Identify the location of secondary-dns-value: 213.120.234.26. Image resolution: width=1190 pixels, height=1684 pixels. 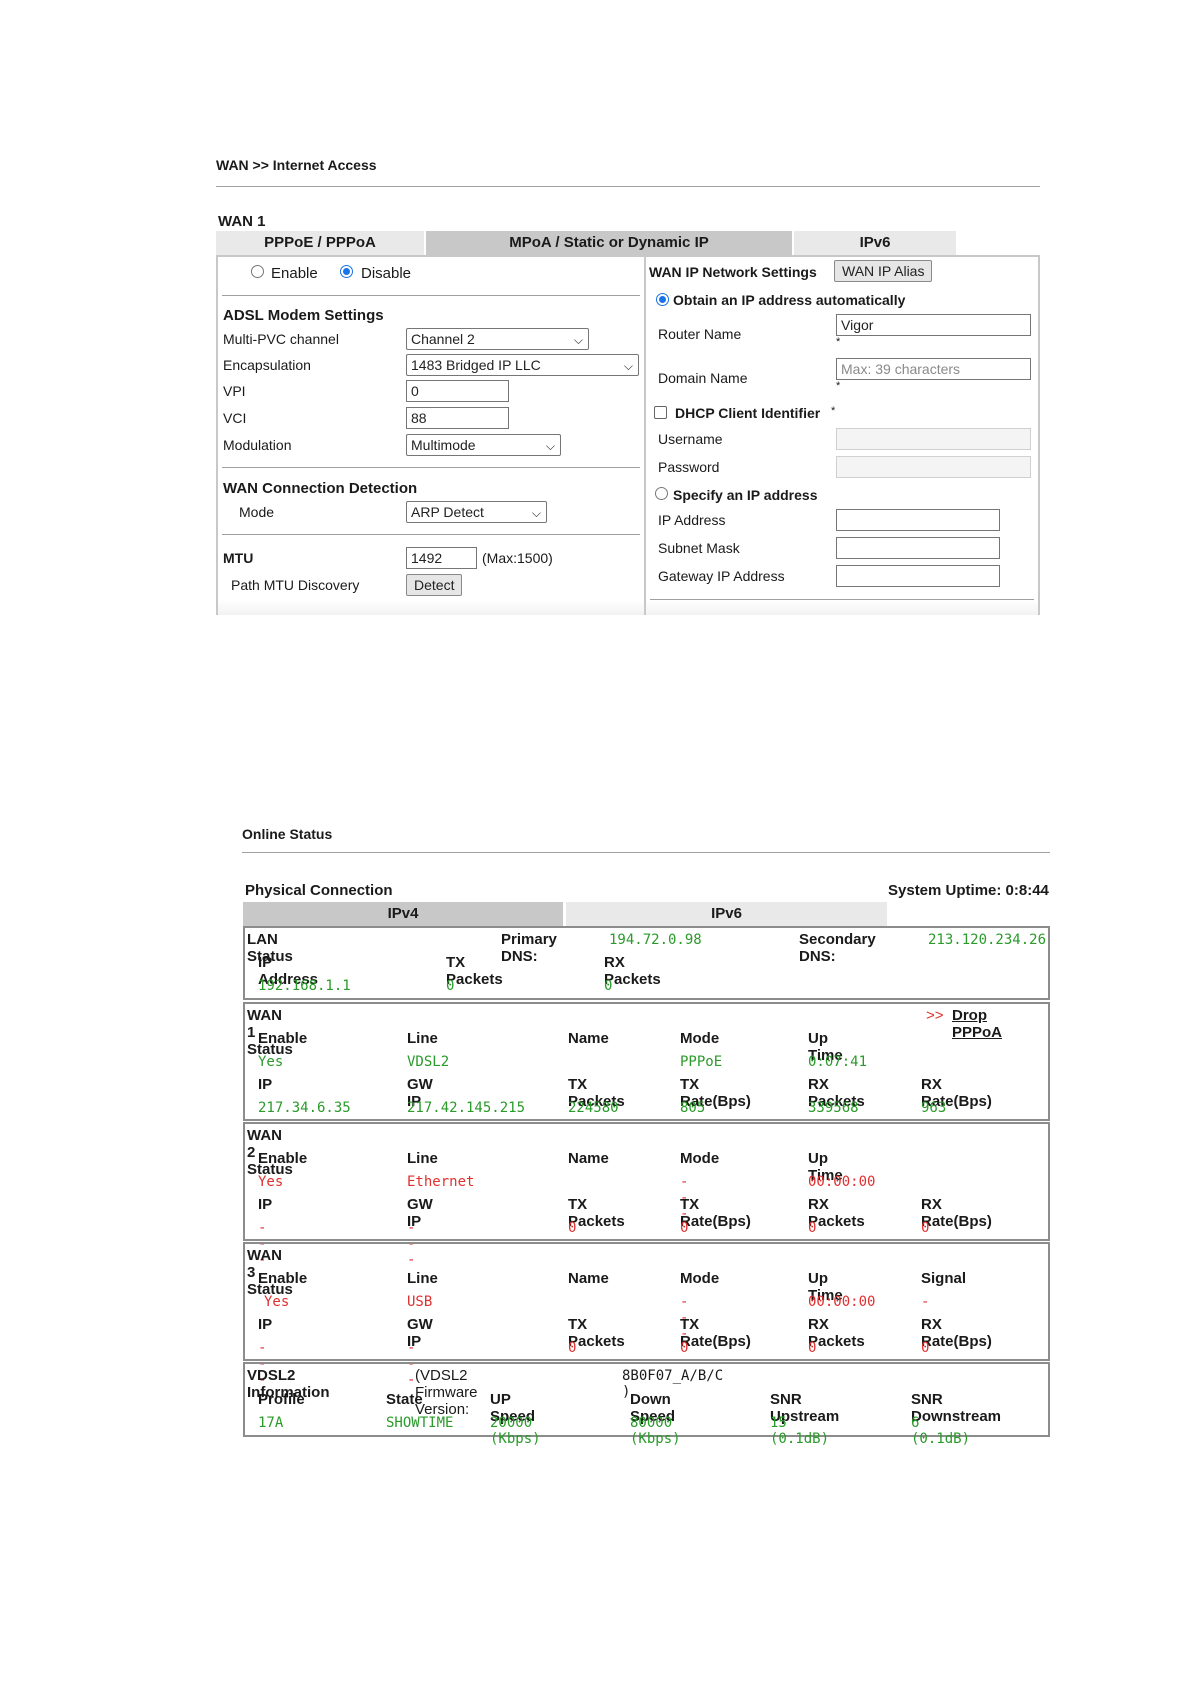
(987, 940).